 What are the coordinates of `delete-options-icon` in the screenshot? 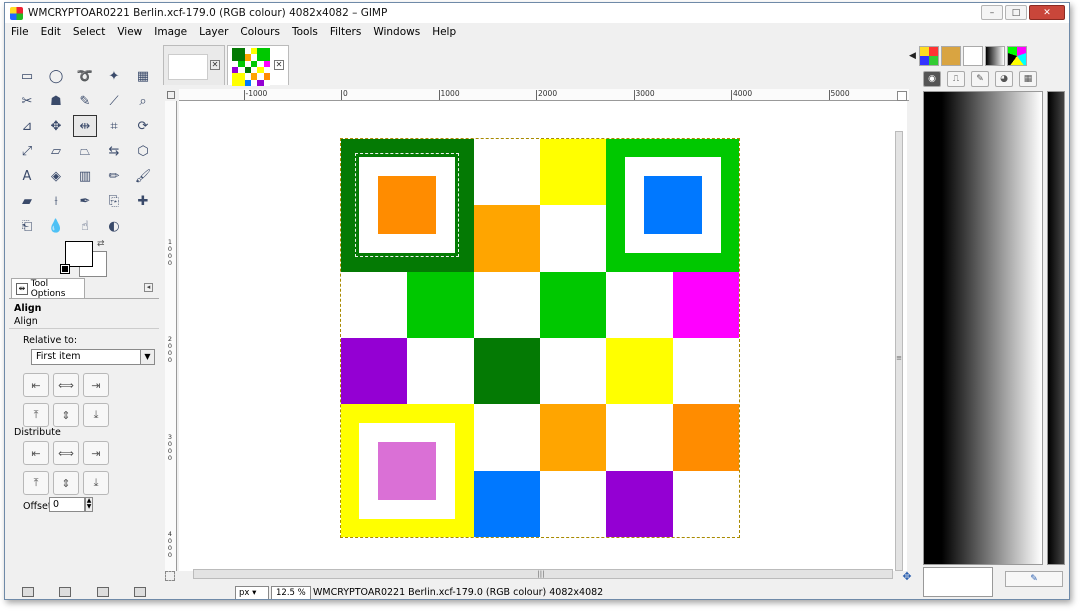 It's located at (102, 592).